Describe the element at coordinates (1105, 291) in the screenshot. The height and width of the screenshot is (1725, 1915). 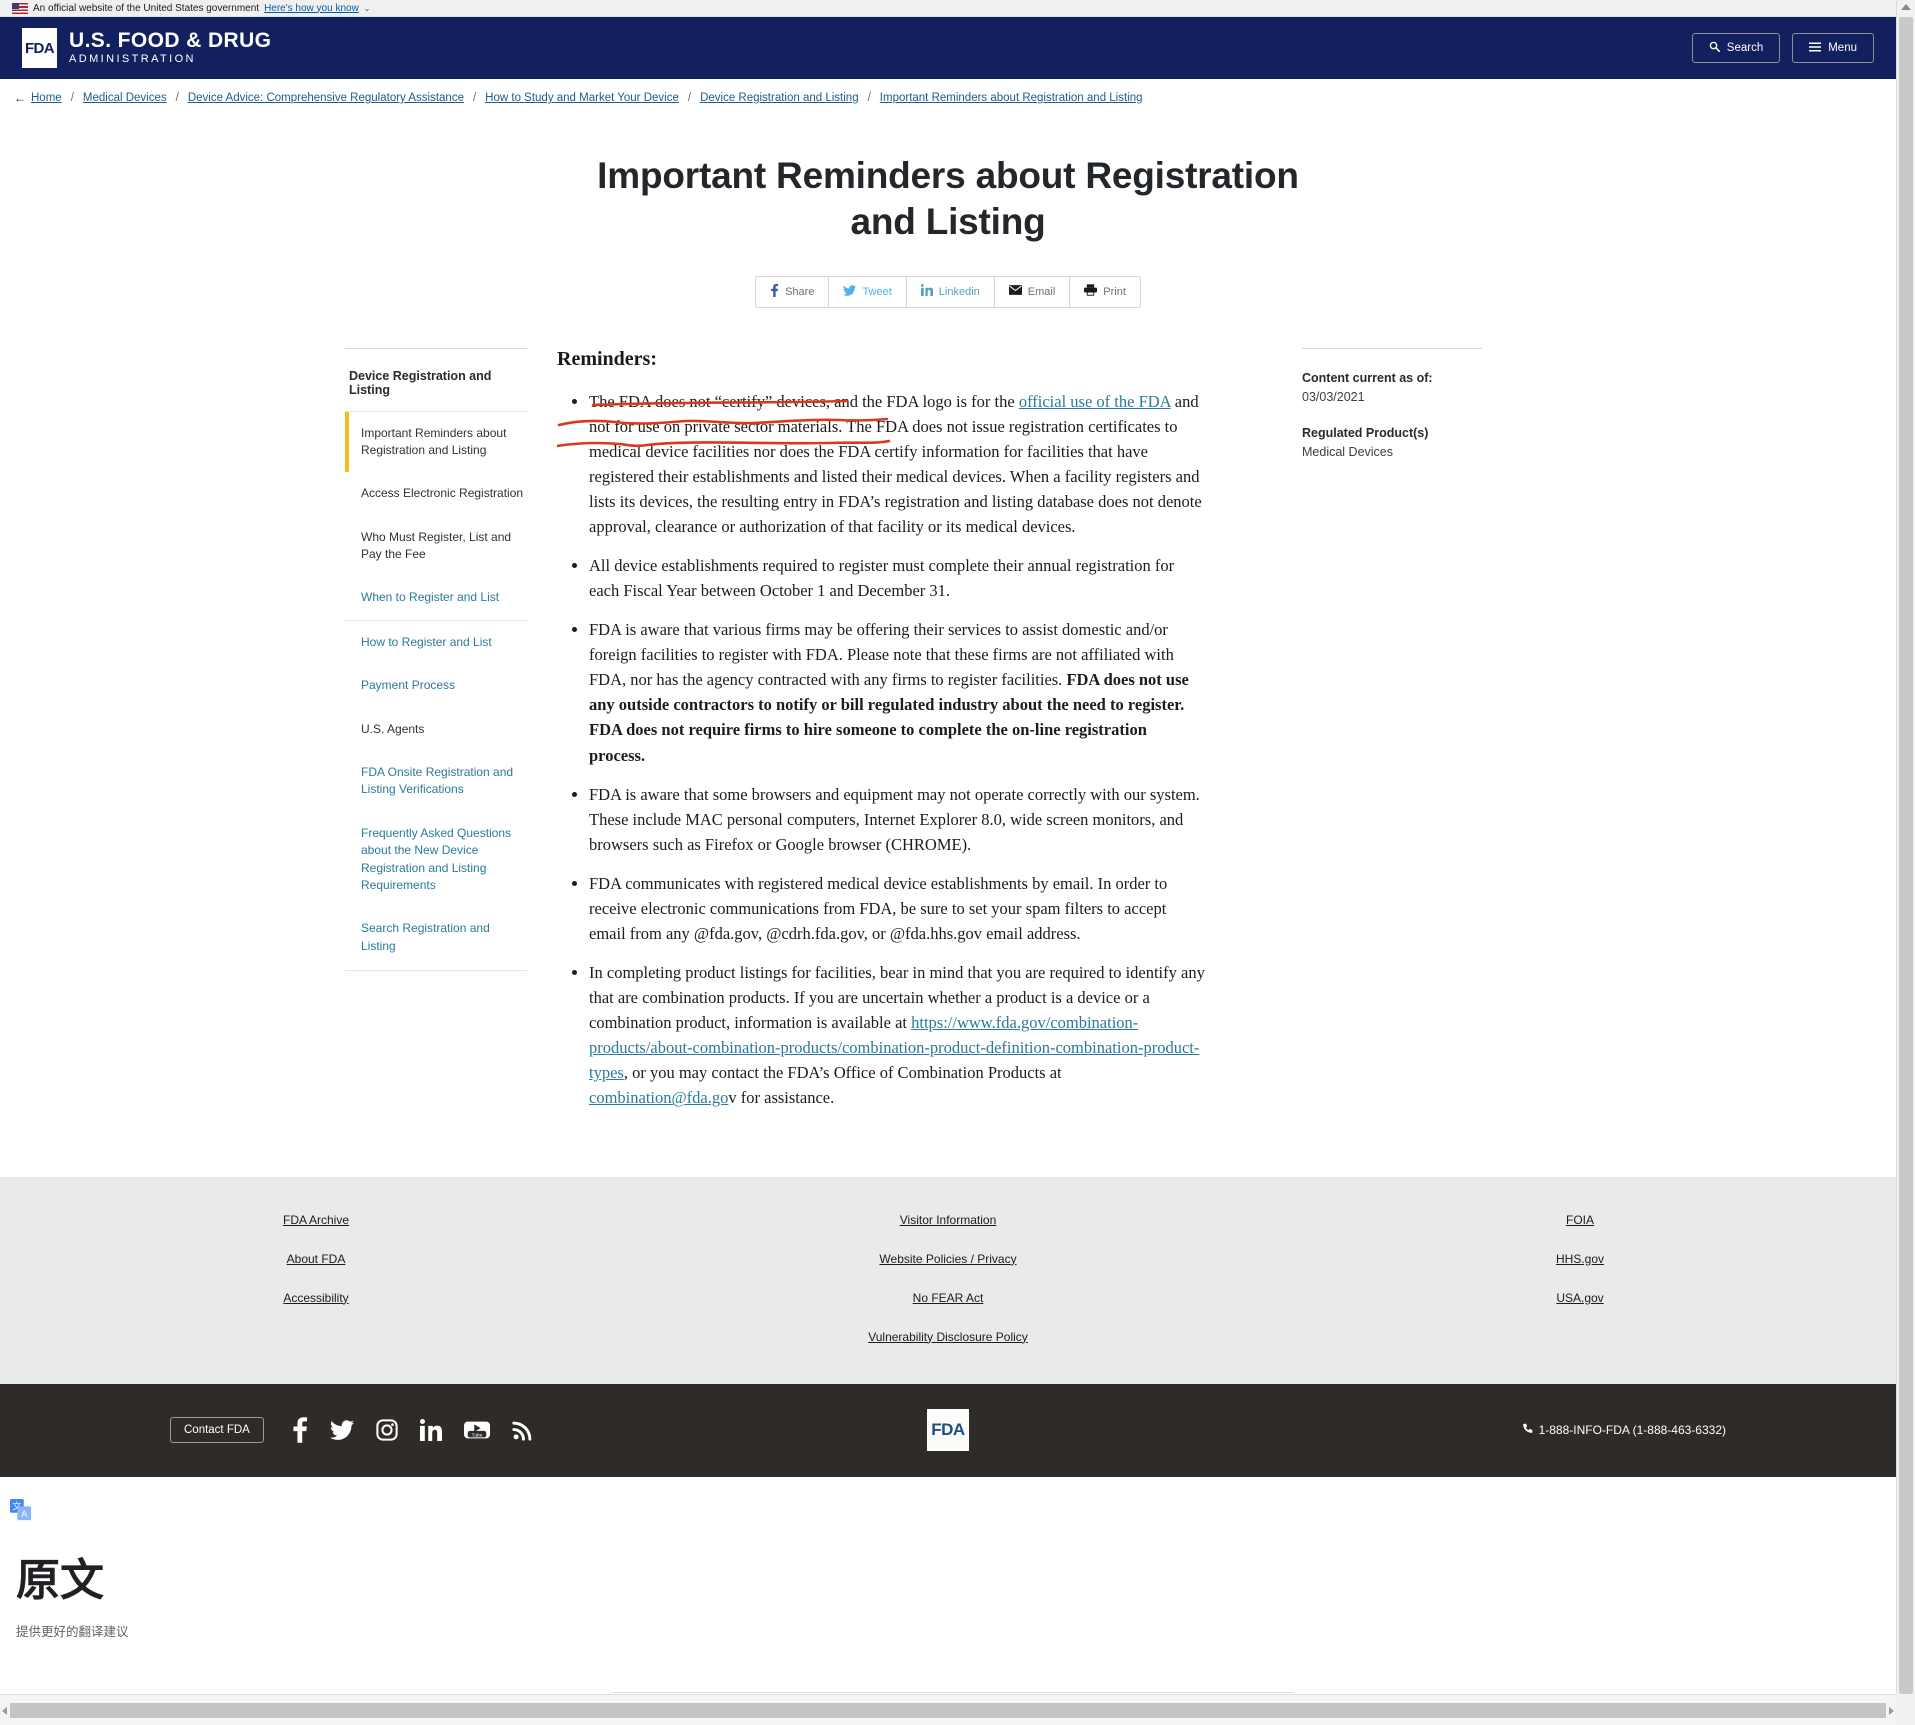
I see `share-print-button: Print` at that location.